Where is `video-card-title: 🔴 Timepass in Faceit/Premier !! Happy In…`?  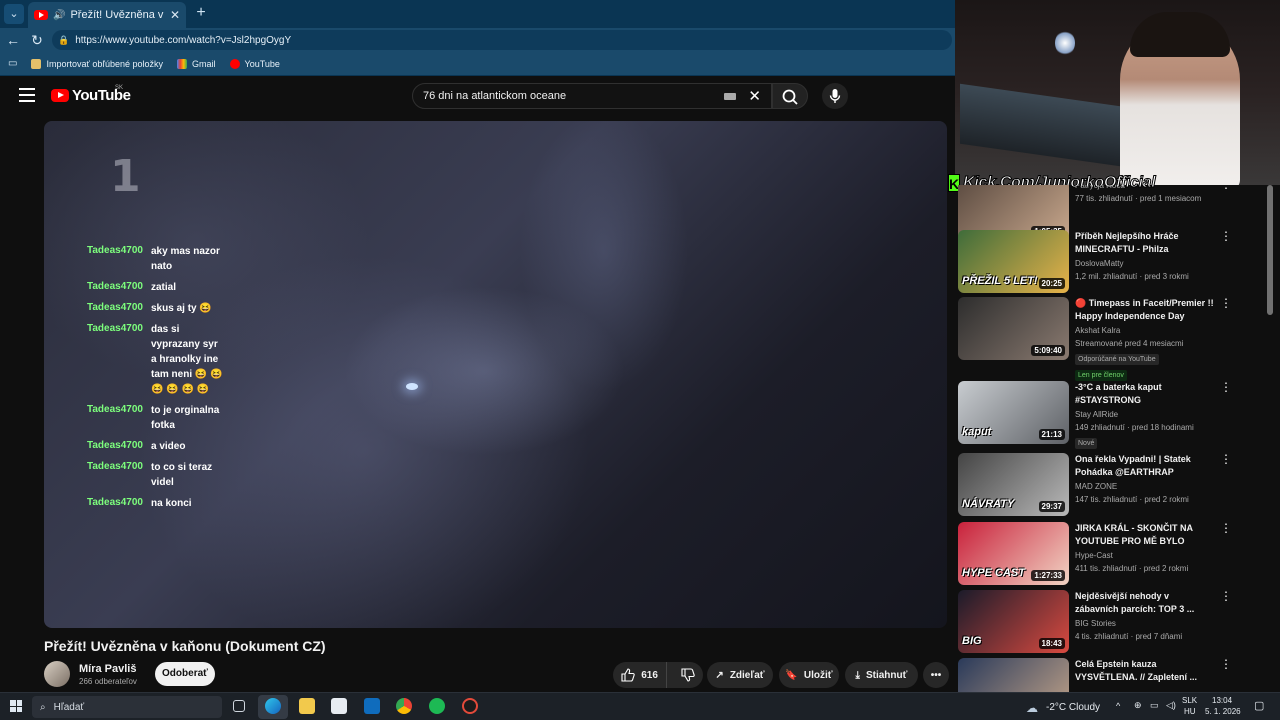 video-card-title: 🔴 Timepass in Faceit/Premier !! Happy In… is located at coordinates (1145, 310).